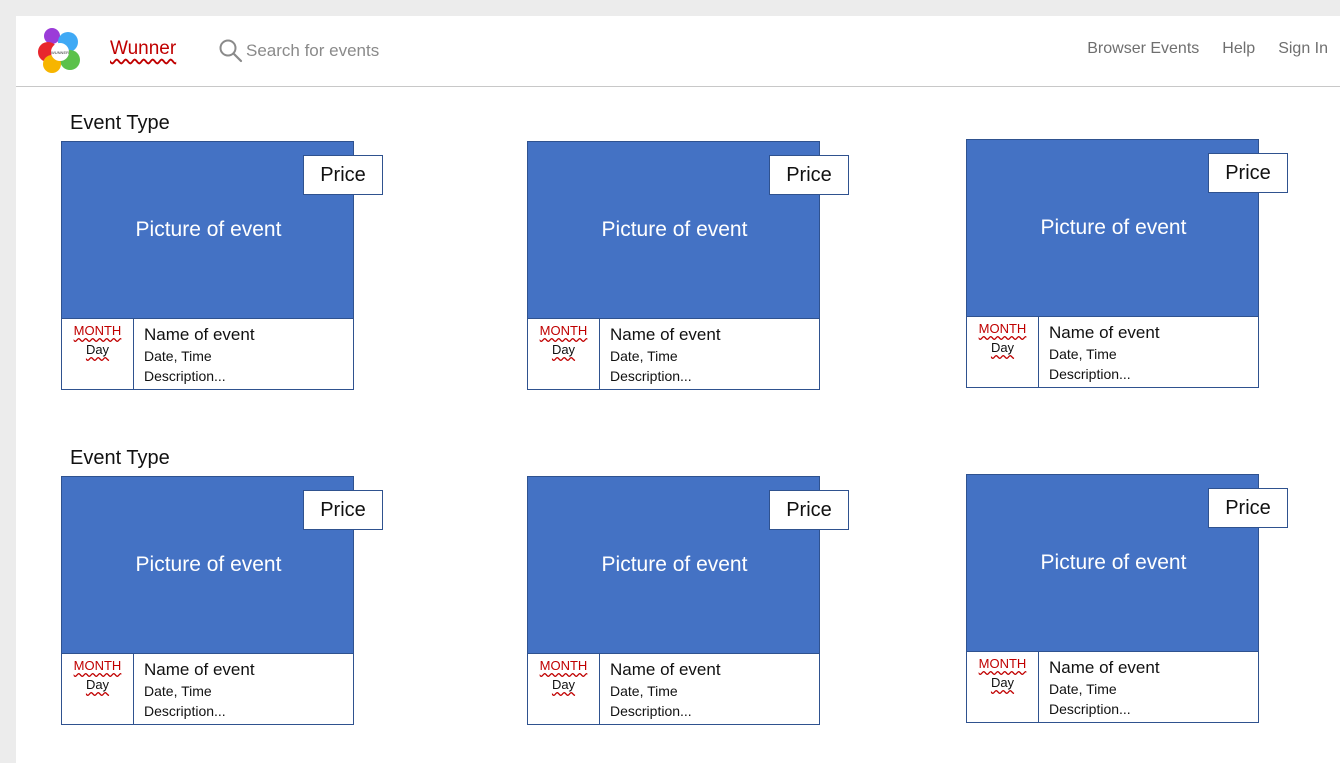  I want to click on search-input, so click(356, 51).